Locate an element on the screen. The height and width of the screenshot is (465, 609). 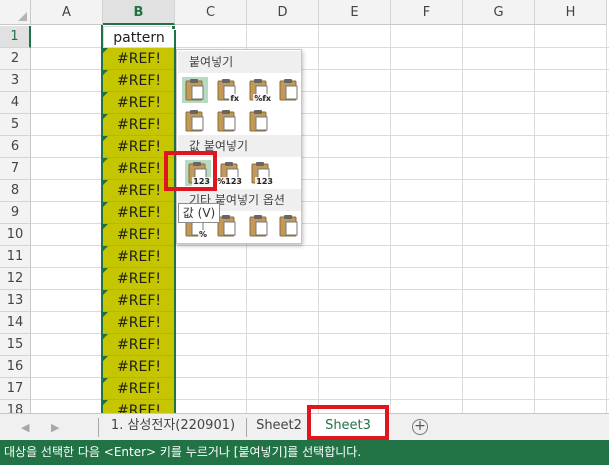
paste-keep-source-formatting-button is located at coordinates (289, 90).